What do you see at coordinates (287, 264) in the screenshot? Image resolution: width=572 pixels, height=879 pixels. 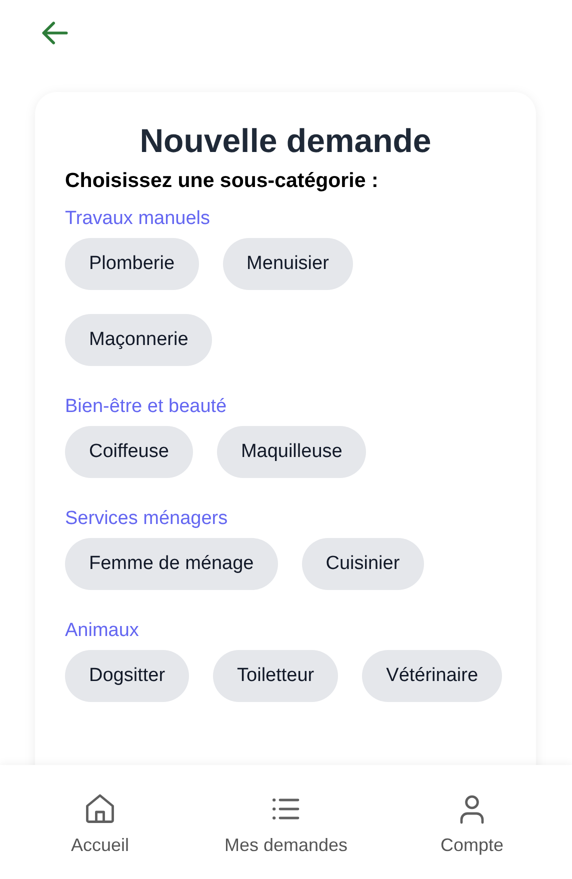 I see `subcategory-chip: Menuisier` at bounding box center [287, 264].